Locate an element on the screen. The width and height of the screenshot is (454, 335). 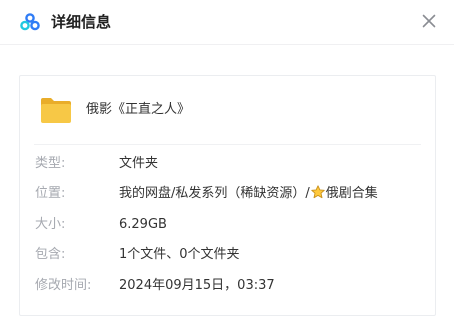
close-icon is located at coordinates (429, 21).